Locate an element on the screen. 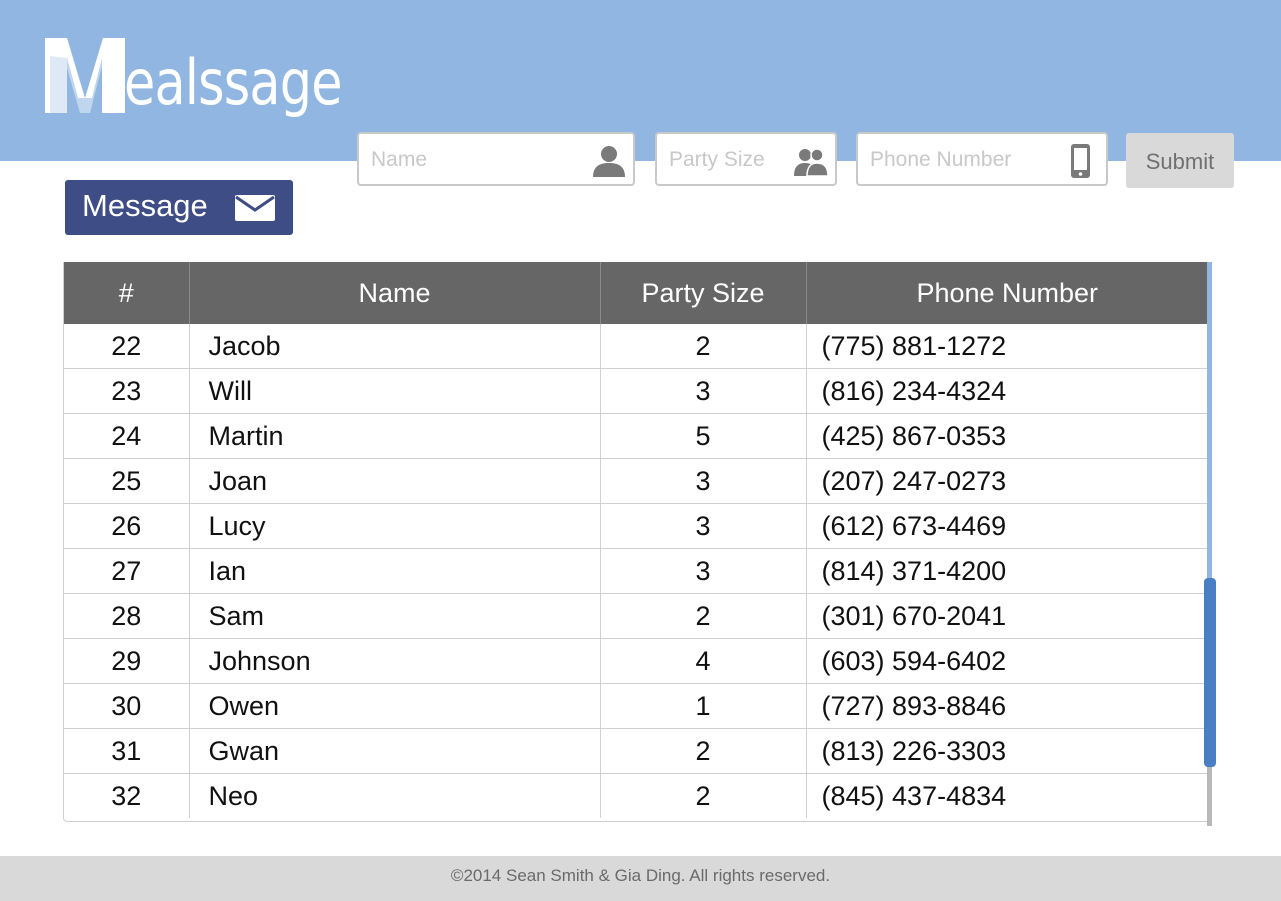 This screenshot has height=901, width=1281. table-row: 22 Jacob 2 (775) 881-1272 is located at coordinates (636, 346).